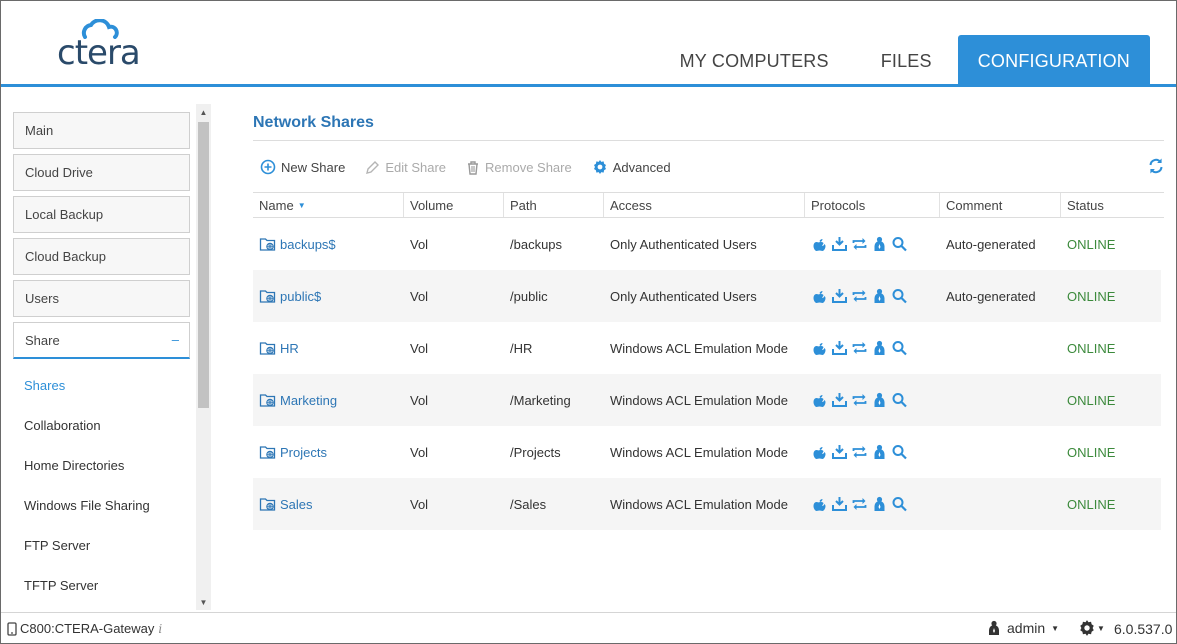  Describe the element at coordinates (631, 167) in the screenshot. I see `advanced-button: Advanced` at that location.